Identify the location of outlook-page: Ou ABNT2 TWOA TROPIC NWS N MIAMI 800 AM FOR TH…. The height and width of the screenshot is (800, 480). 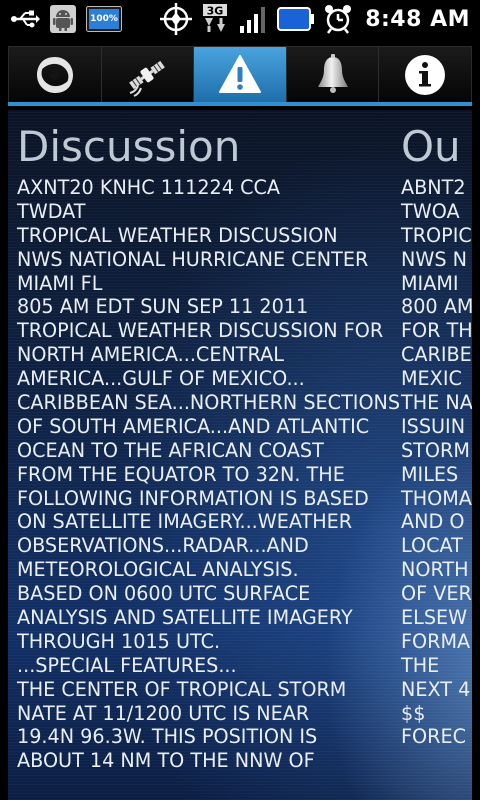
(436, 435).